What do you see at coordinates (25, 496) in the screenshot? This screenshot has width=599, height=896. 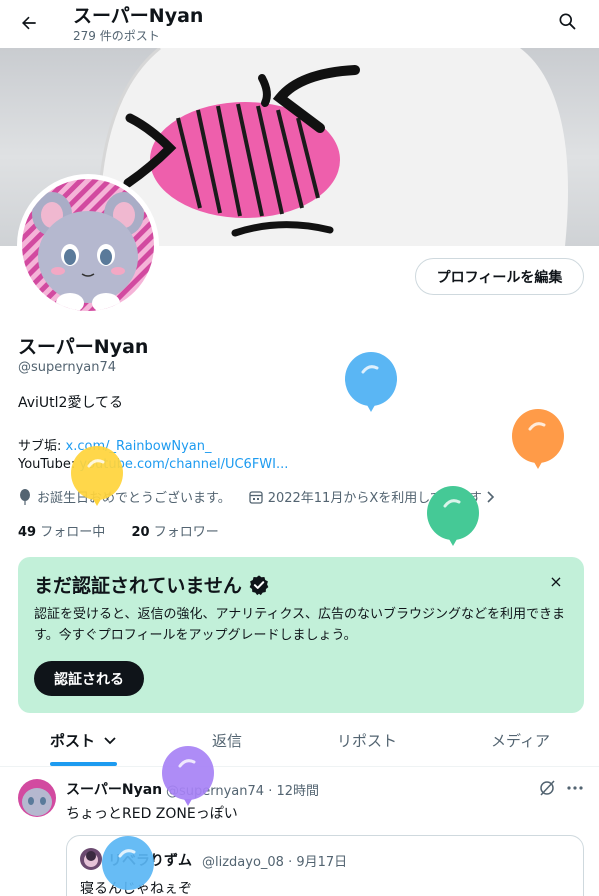 I see `balloon-icon` at bounding box center [25, 496].